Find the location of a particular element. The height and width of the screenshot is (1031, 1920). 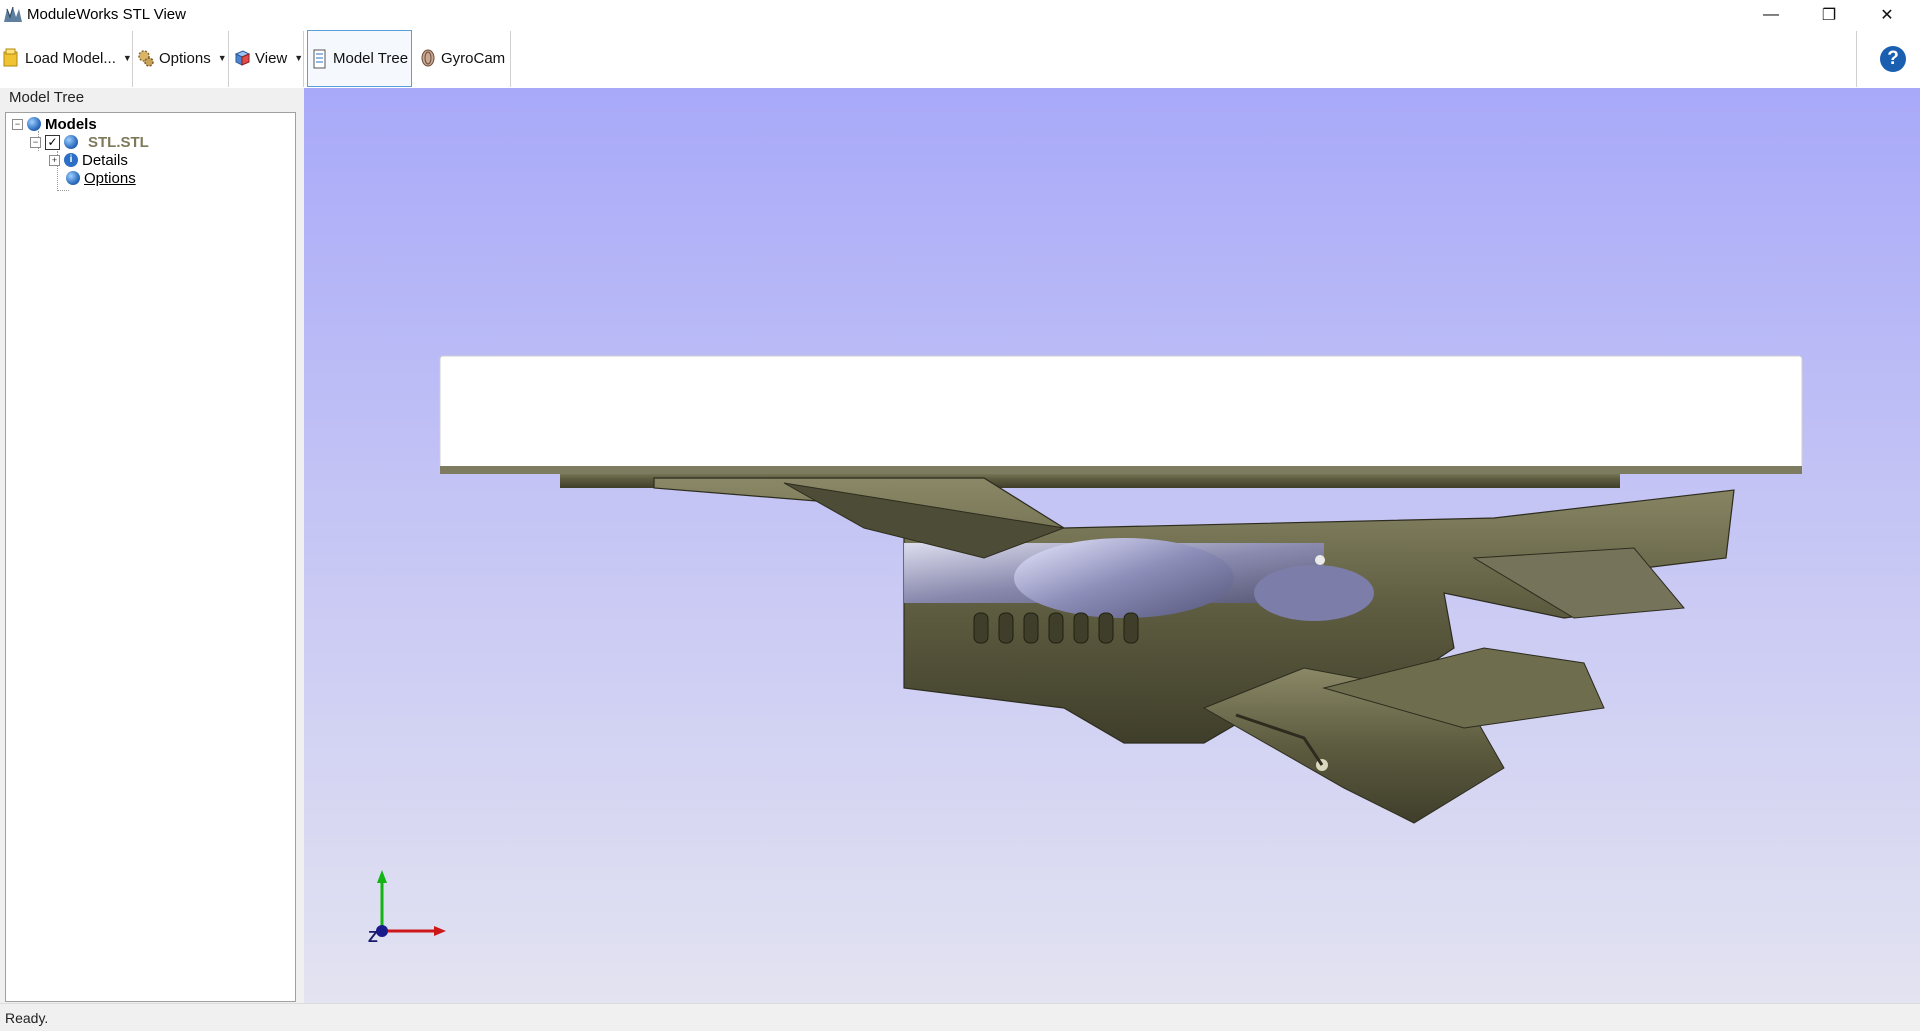

tree-item-options: Options is located at coordinates (101, 178).